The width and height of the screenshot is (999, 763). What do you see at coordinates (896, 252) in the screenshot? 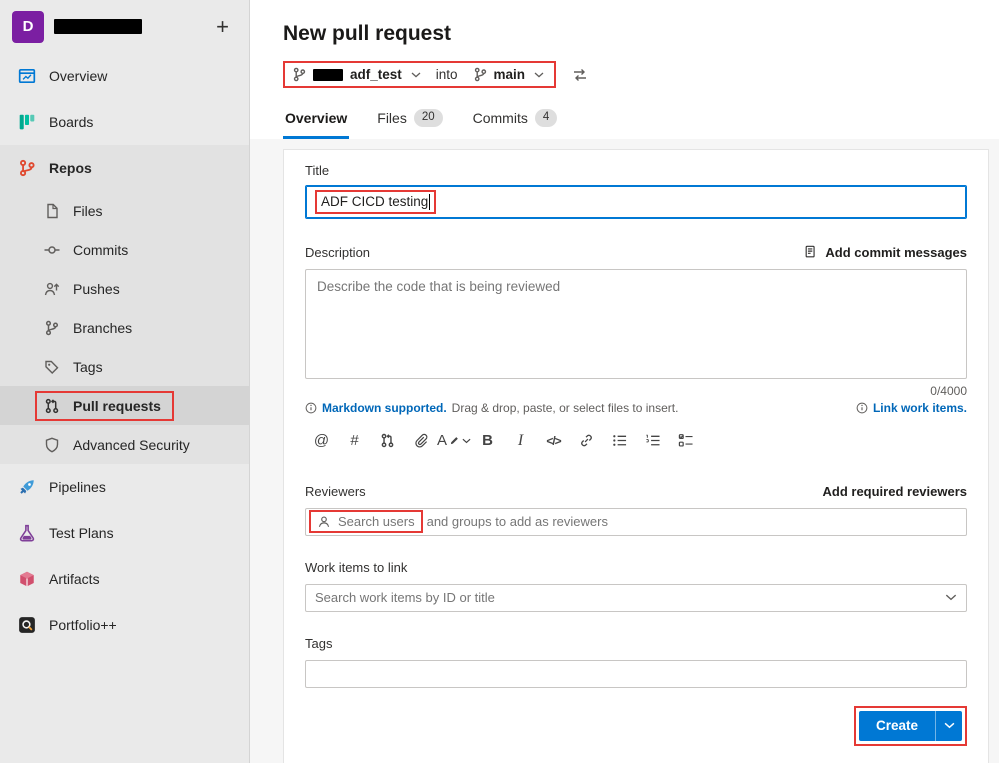
I see `add-commit-messages-label: Add commit messages` at bounding box center [896, 252].